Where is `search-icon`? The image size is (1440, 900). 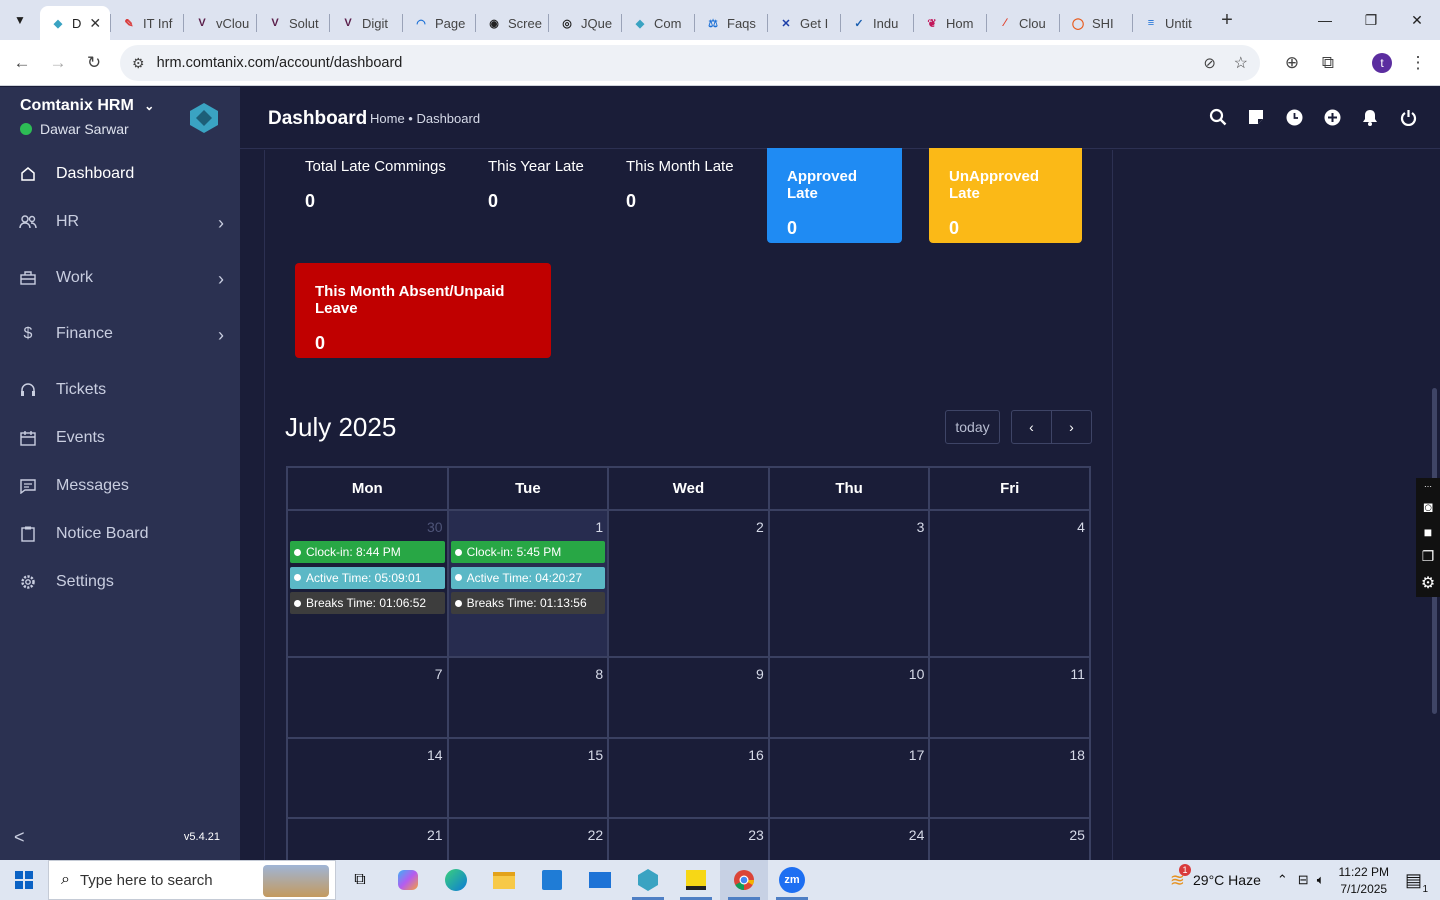
search-icon is located at coordinates (1218, 117).